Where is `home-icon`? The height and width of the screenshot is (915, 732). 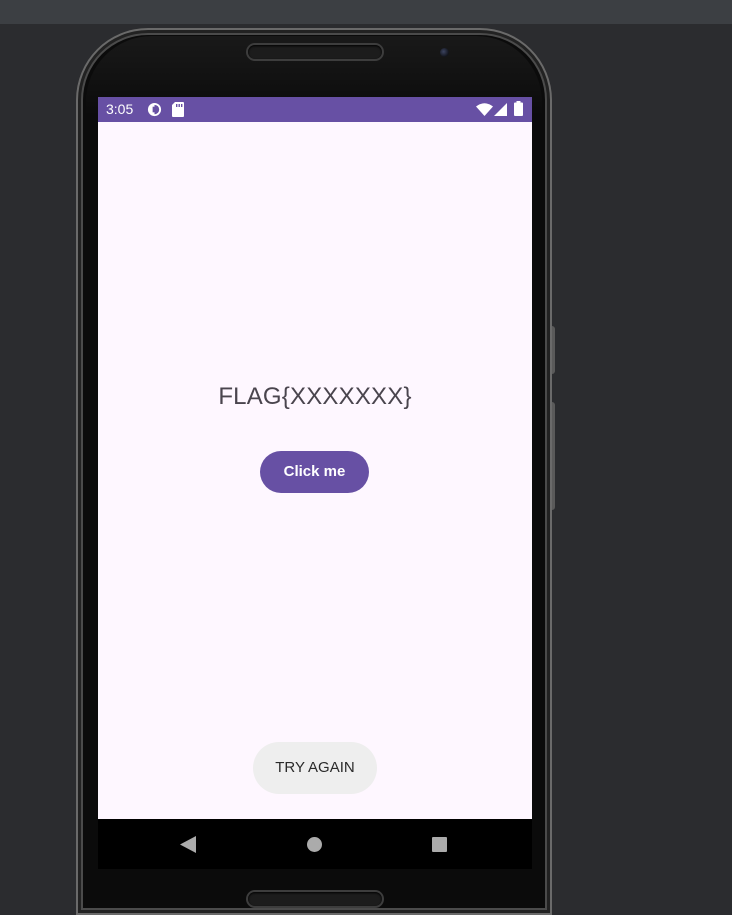 home-icon is located at coordinates (314, 847).